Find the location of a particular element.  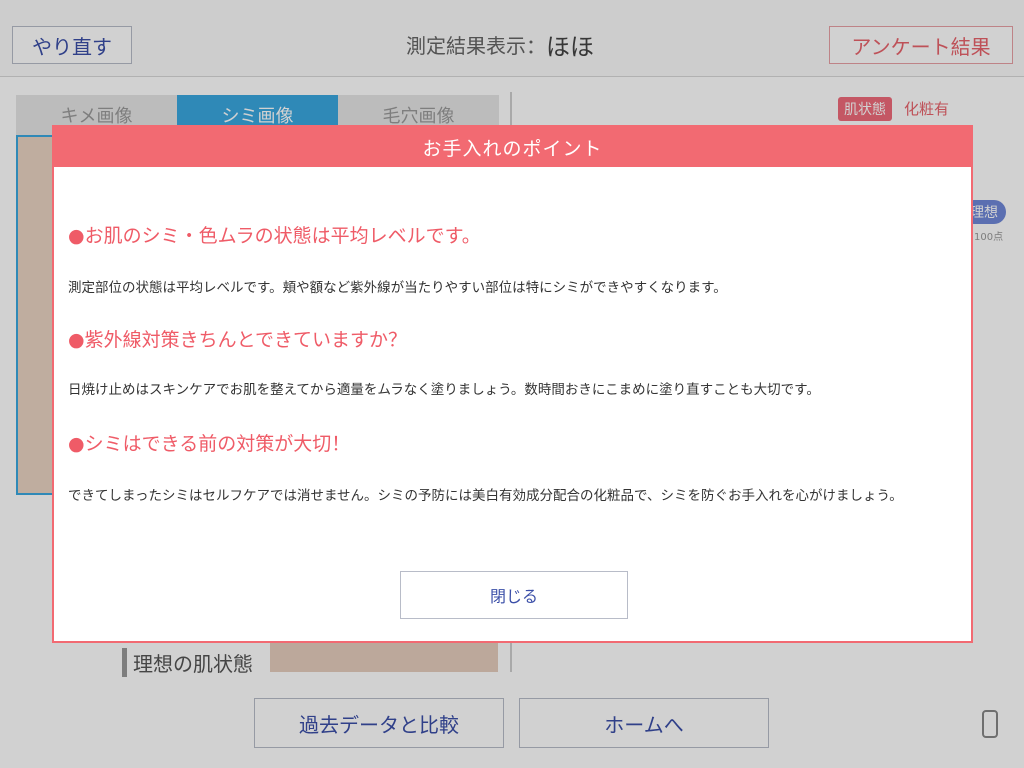

section-2-title: ●紫外線対策きちんとできていますか？ is located at coordinates (238, 340).